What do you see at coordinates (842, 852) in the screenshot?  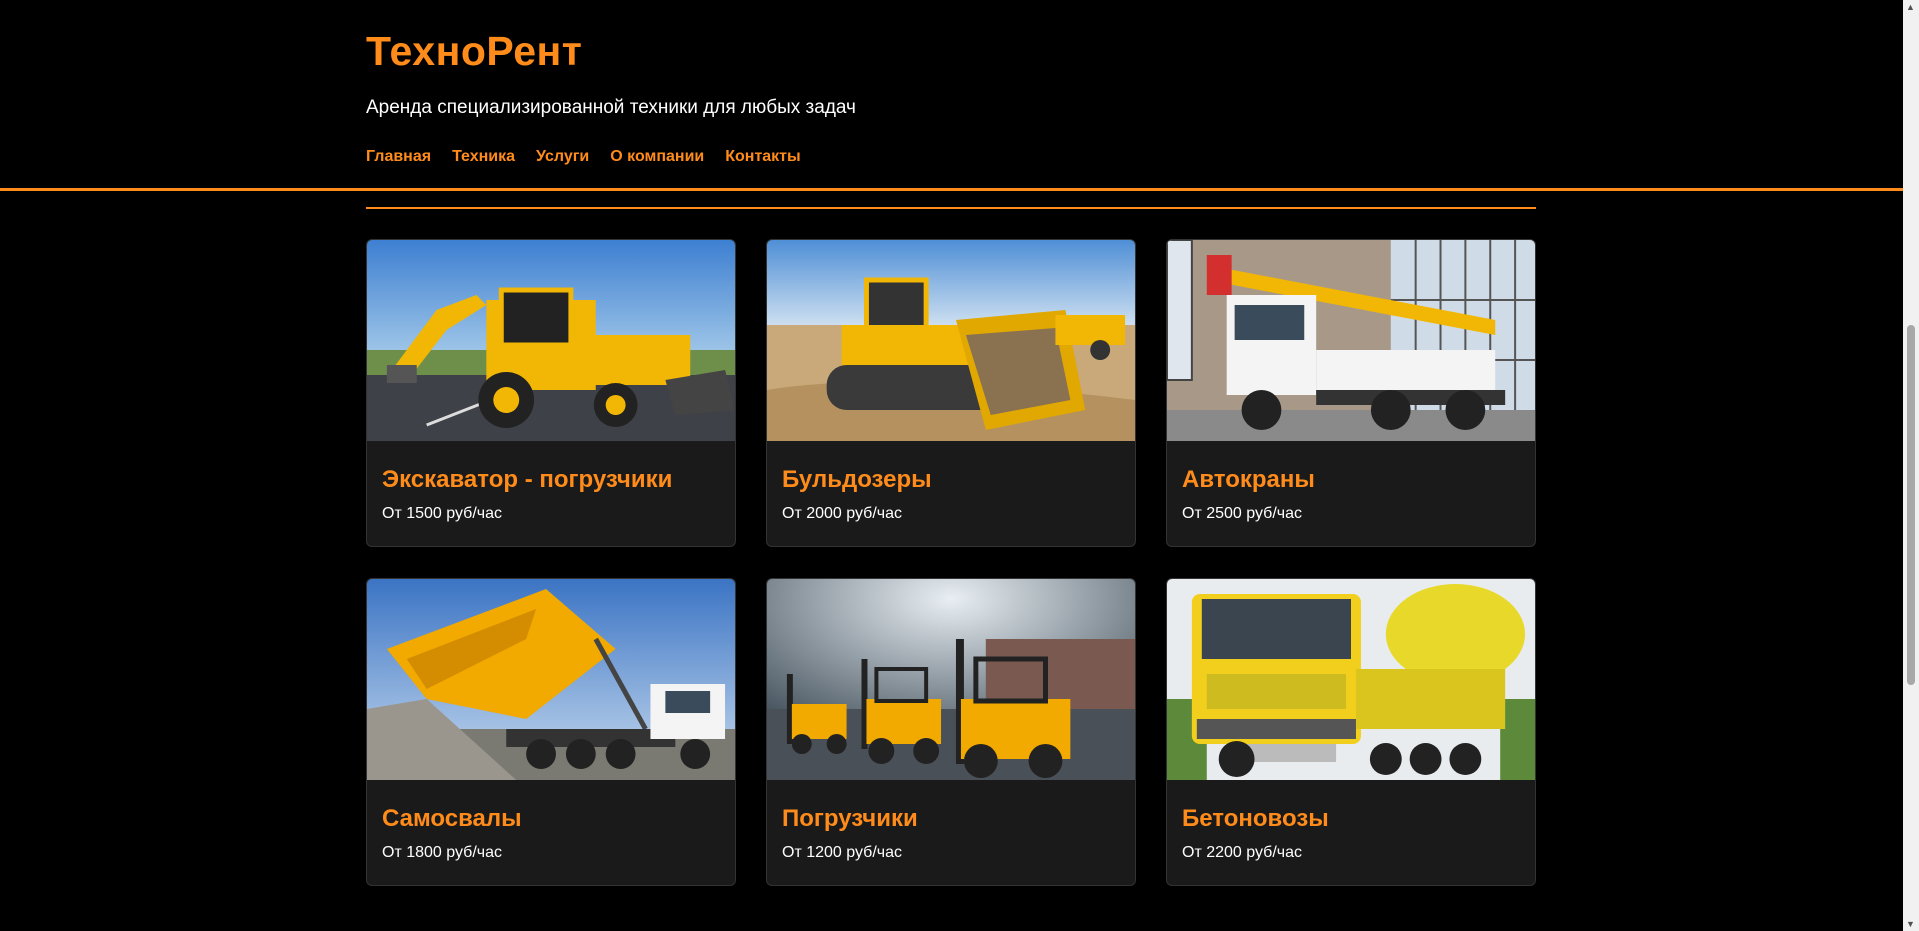 I see `card-price: От 1200 руб/час` at bounding box center [842, 852].